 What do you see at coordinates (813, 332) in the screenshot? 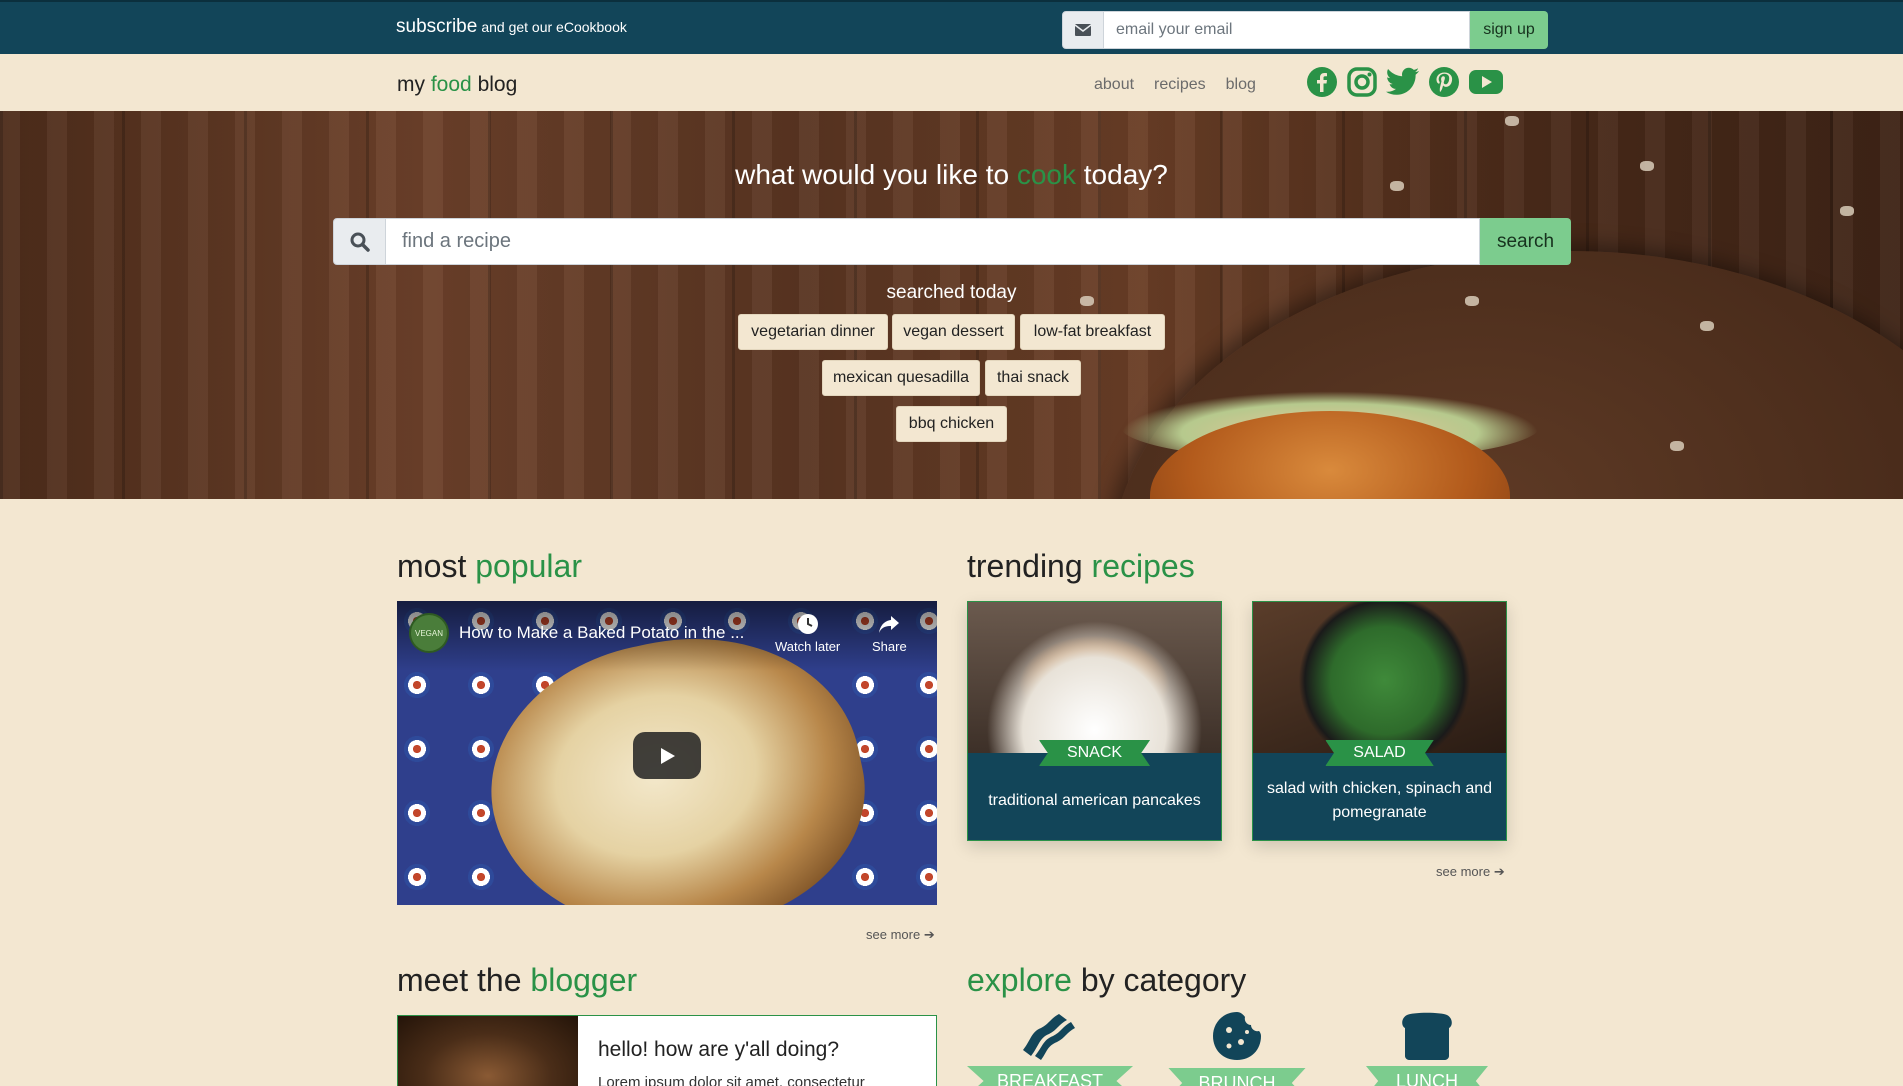
I see `search-chip: vegetarian dinner` at bounding box center [813, 332].